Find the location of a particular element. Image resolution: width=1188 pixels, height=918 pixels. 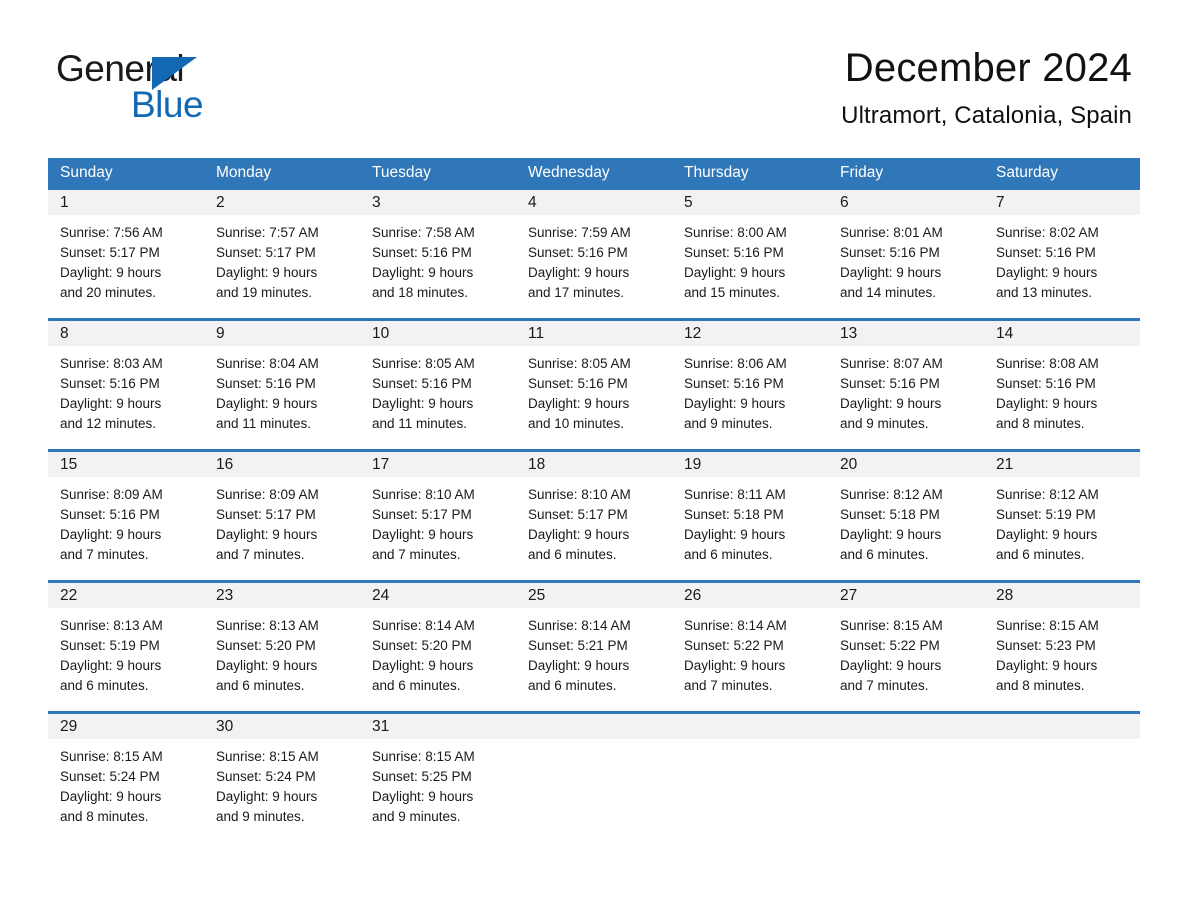

day-number: 5 is located at coordinates (688, 202).